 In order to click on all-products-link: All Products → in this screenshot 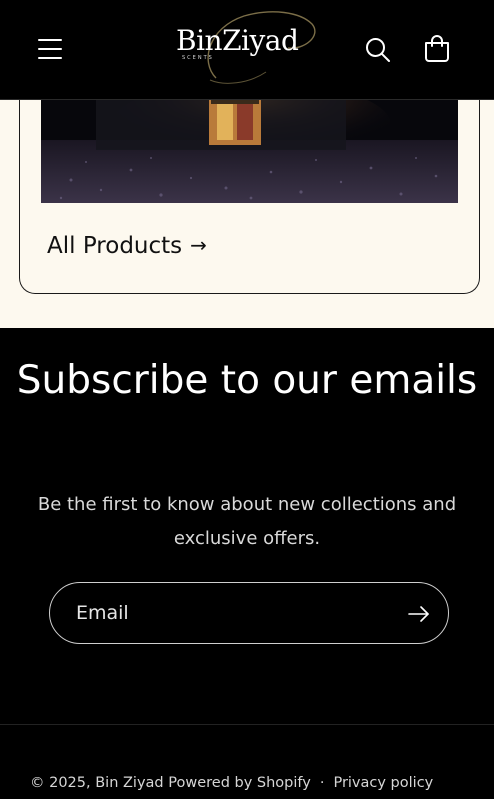, I will do `click(127, 246)`.